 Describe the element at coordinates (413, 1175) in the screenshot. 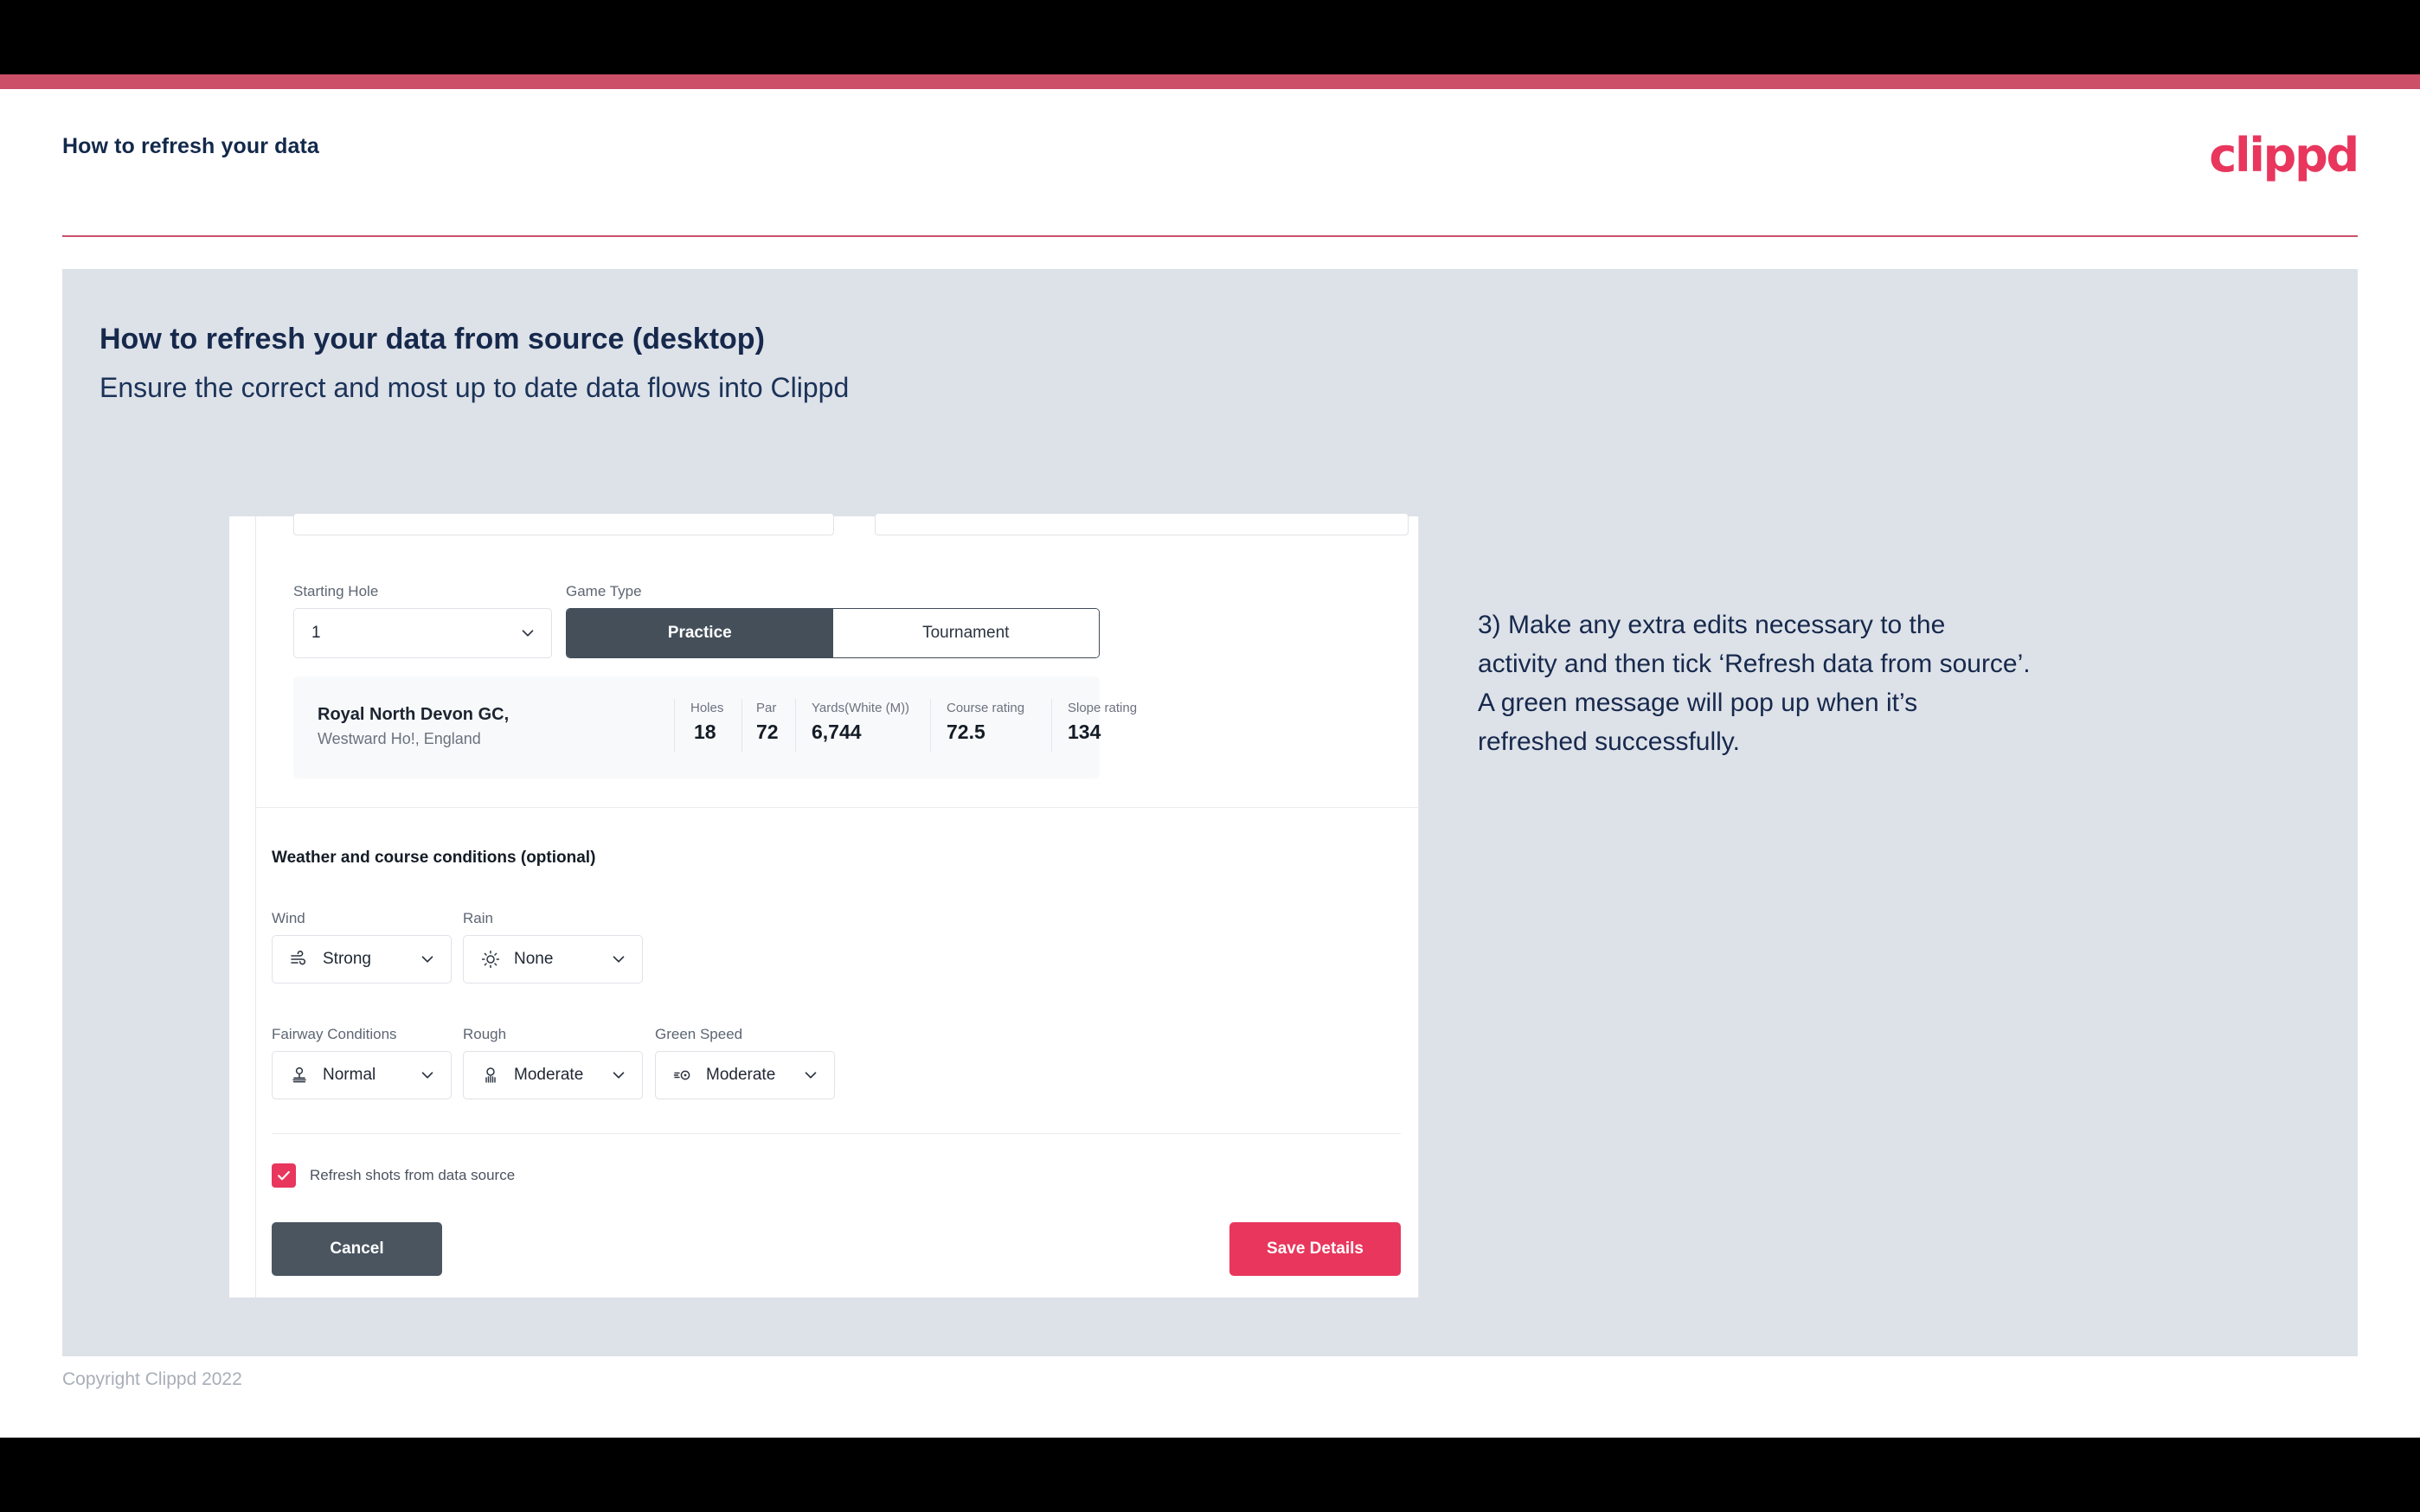

I see `refresh-shots-checkbox-label: Refresh shots from data source` at that location.